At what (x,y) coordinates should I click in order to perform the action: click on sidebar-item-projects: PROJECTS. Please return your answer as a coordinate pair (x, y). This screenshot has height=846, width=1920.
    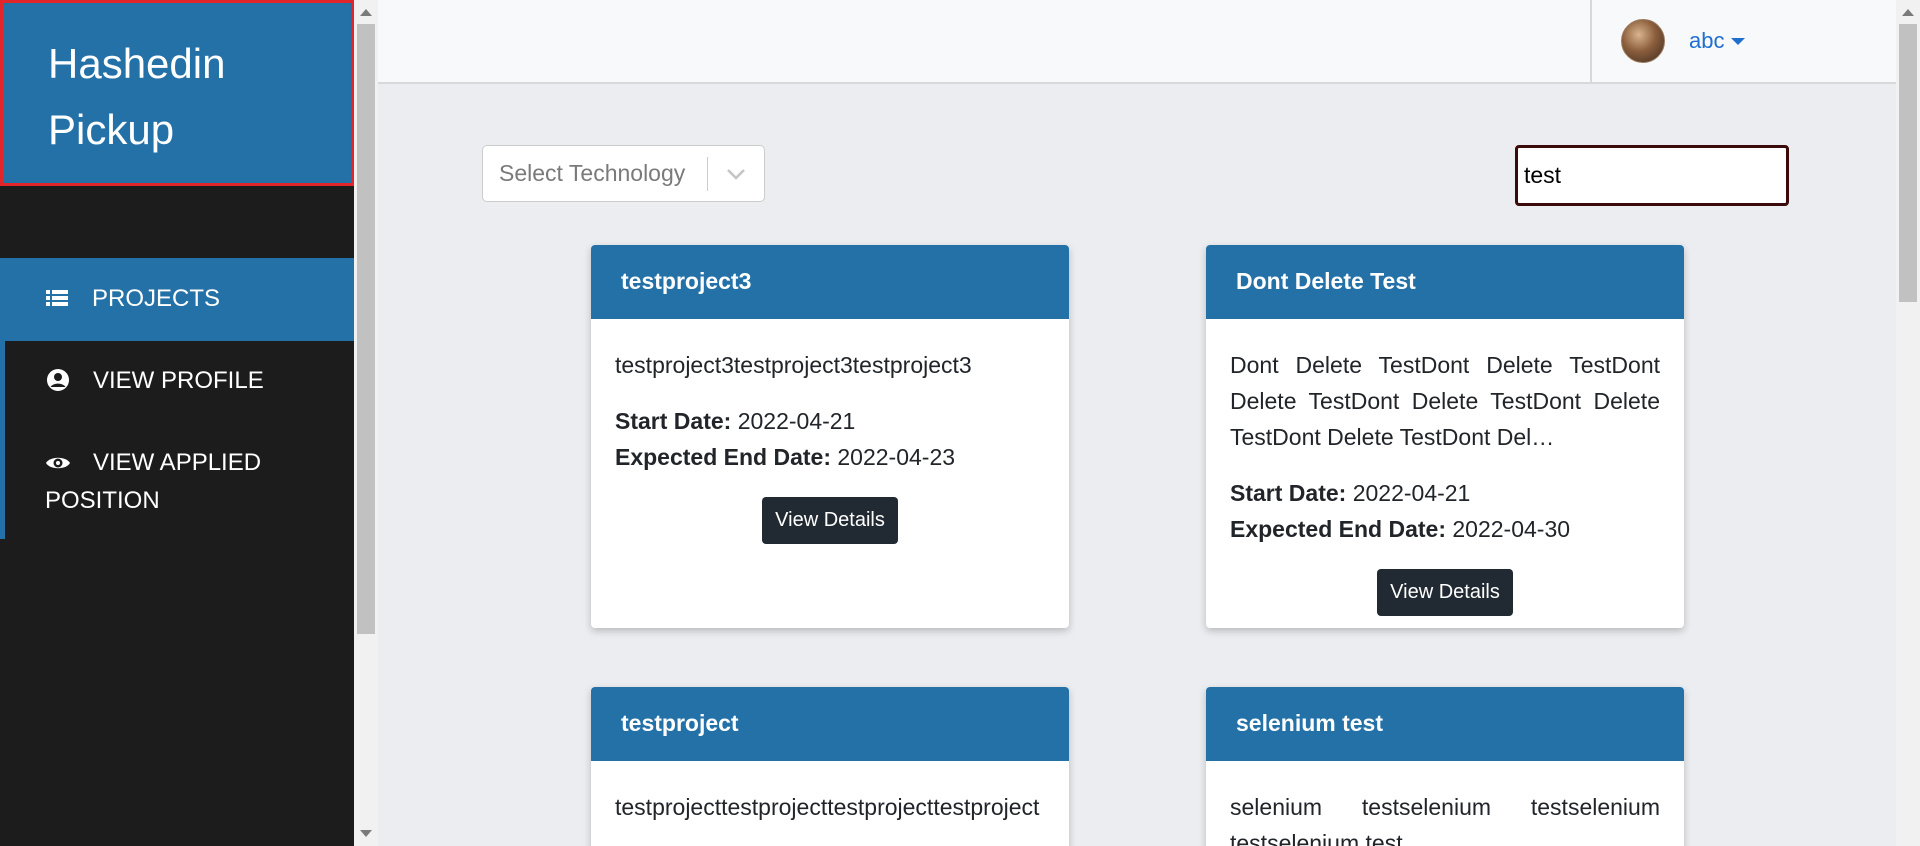
    Looking at the image, I should click on (177, 299).